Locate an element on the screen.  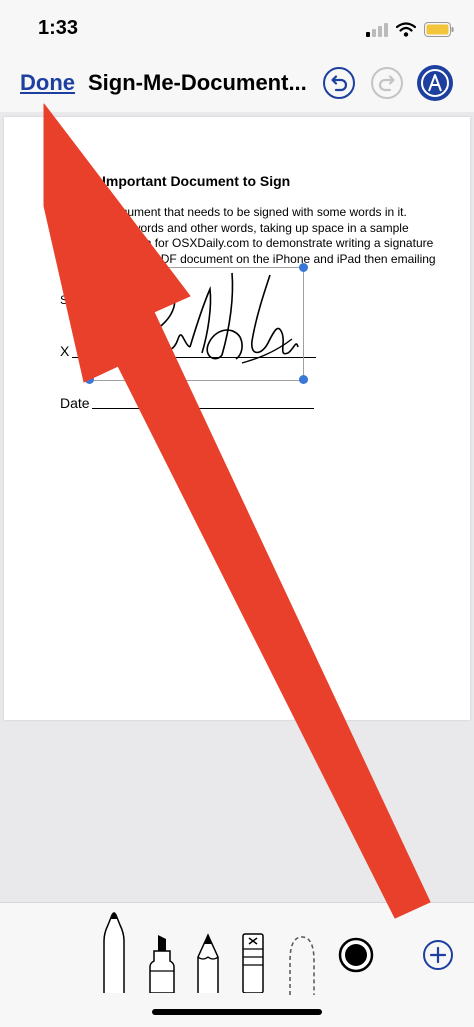
battery-icon is located at coordinates (439, 29).